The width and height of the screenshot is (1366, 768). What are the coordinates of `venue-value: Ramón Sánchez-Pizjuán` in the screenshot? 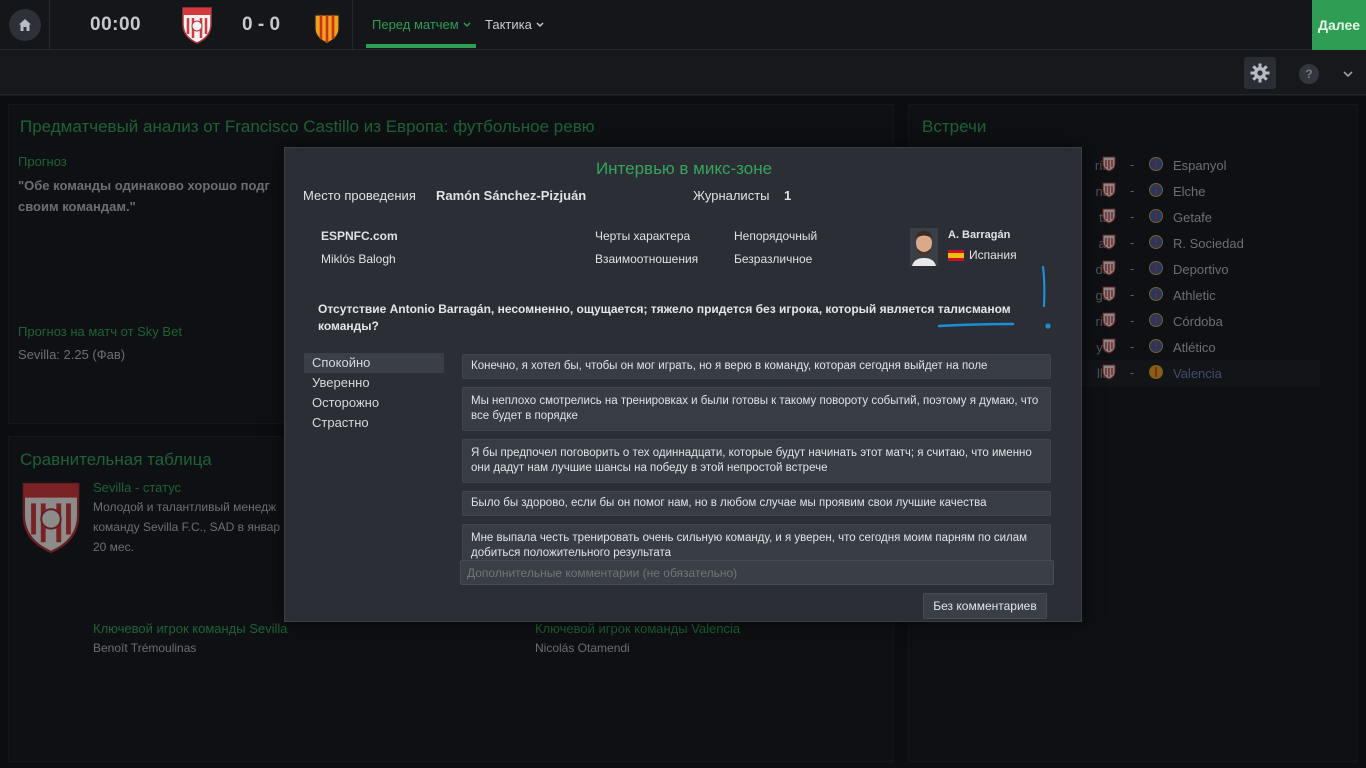 It's located at (511, 195).